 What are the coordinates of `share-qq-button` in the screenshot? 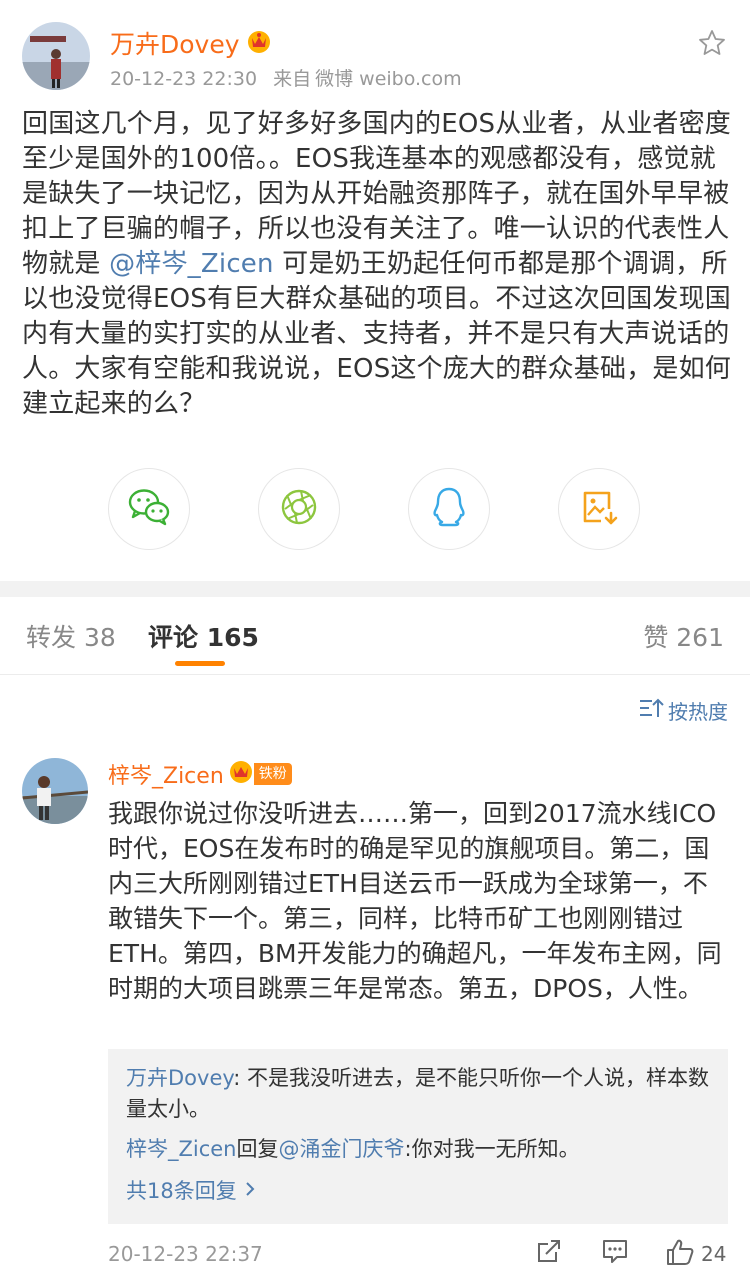 It's located at (449, 509).